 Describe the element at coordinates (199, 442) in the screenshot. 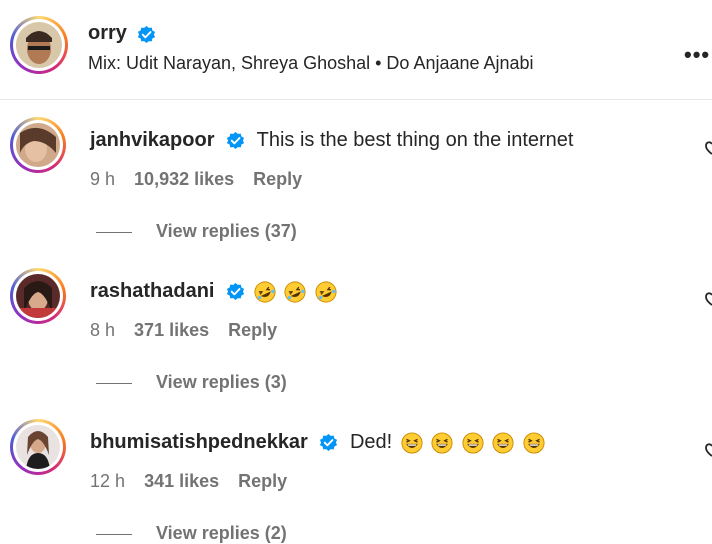

I see `comment-username: bhumisatishpednekkar` at that location.